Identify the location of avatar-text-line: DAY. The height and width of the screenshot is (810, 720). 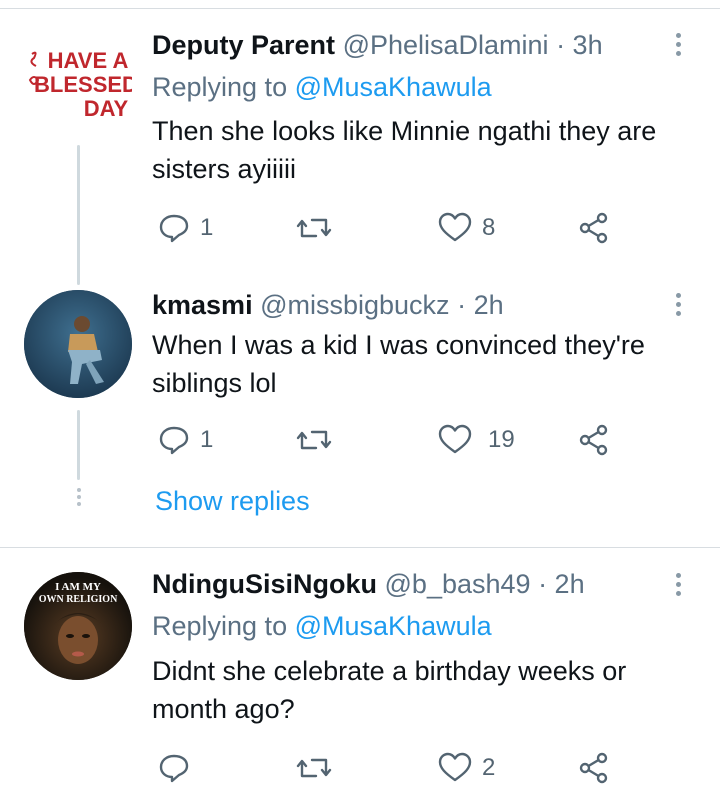
(106, 108).